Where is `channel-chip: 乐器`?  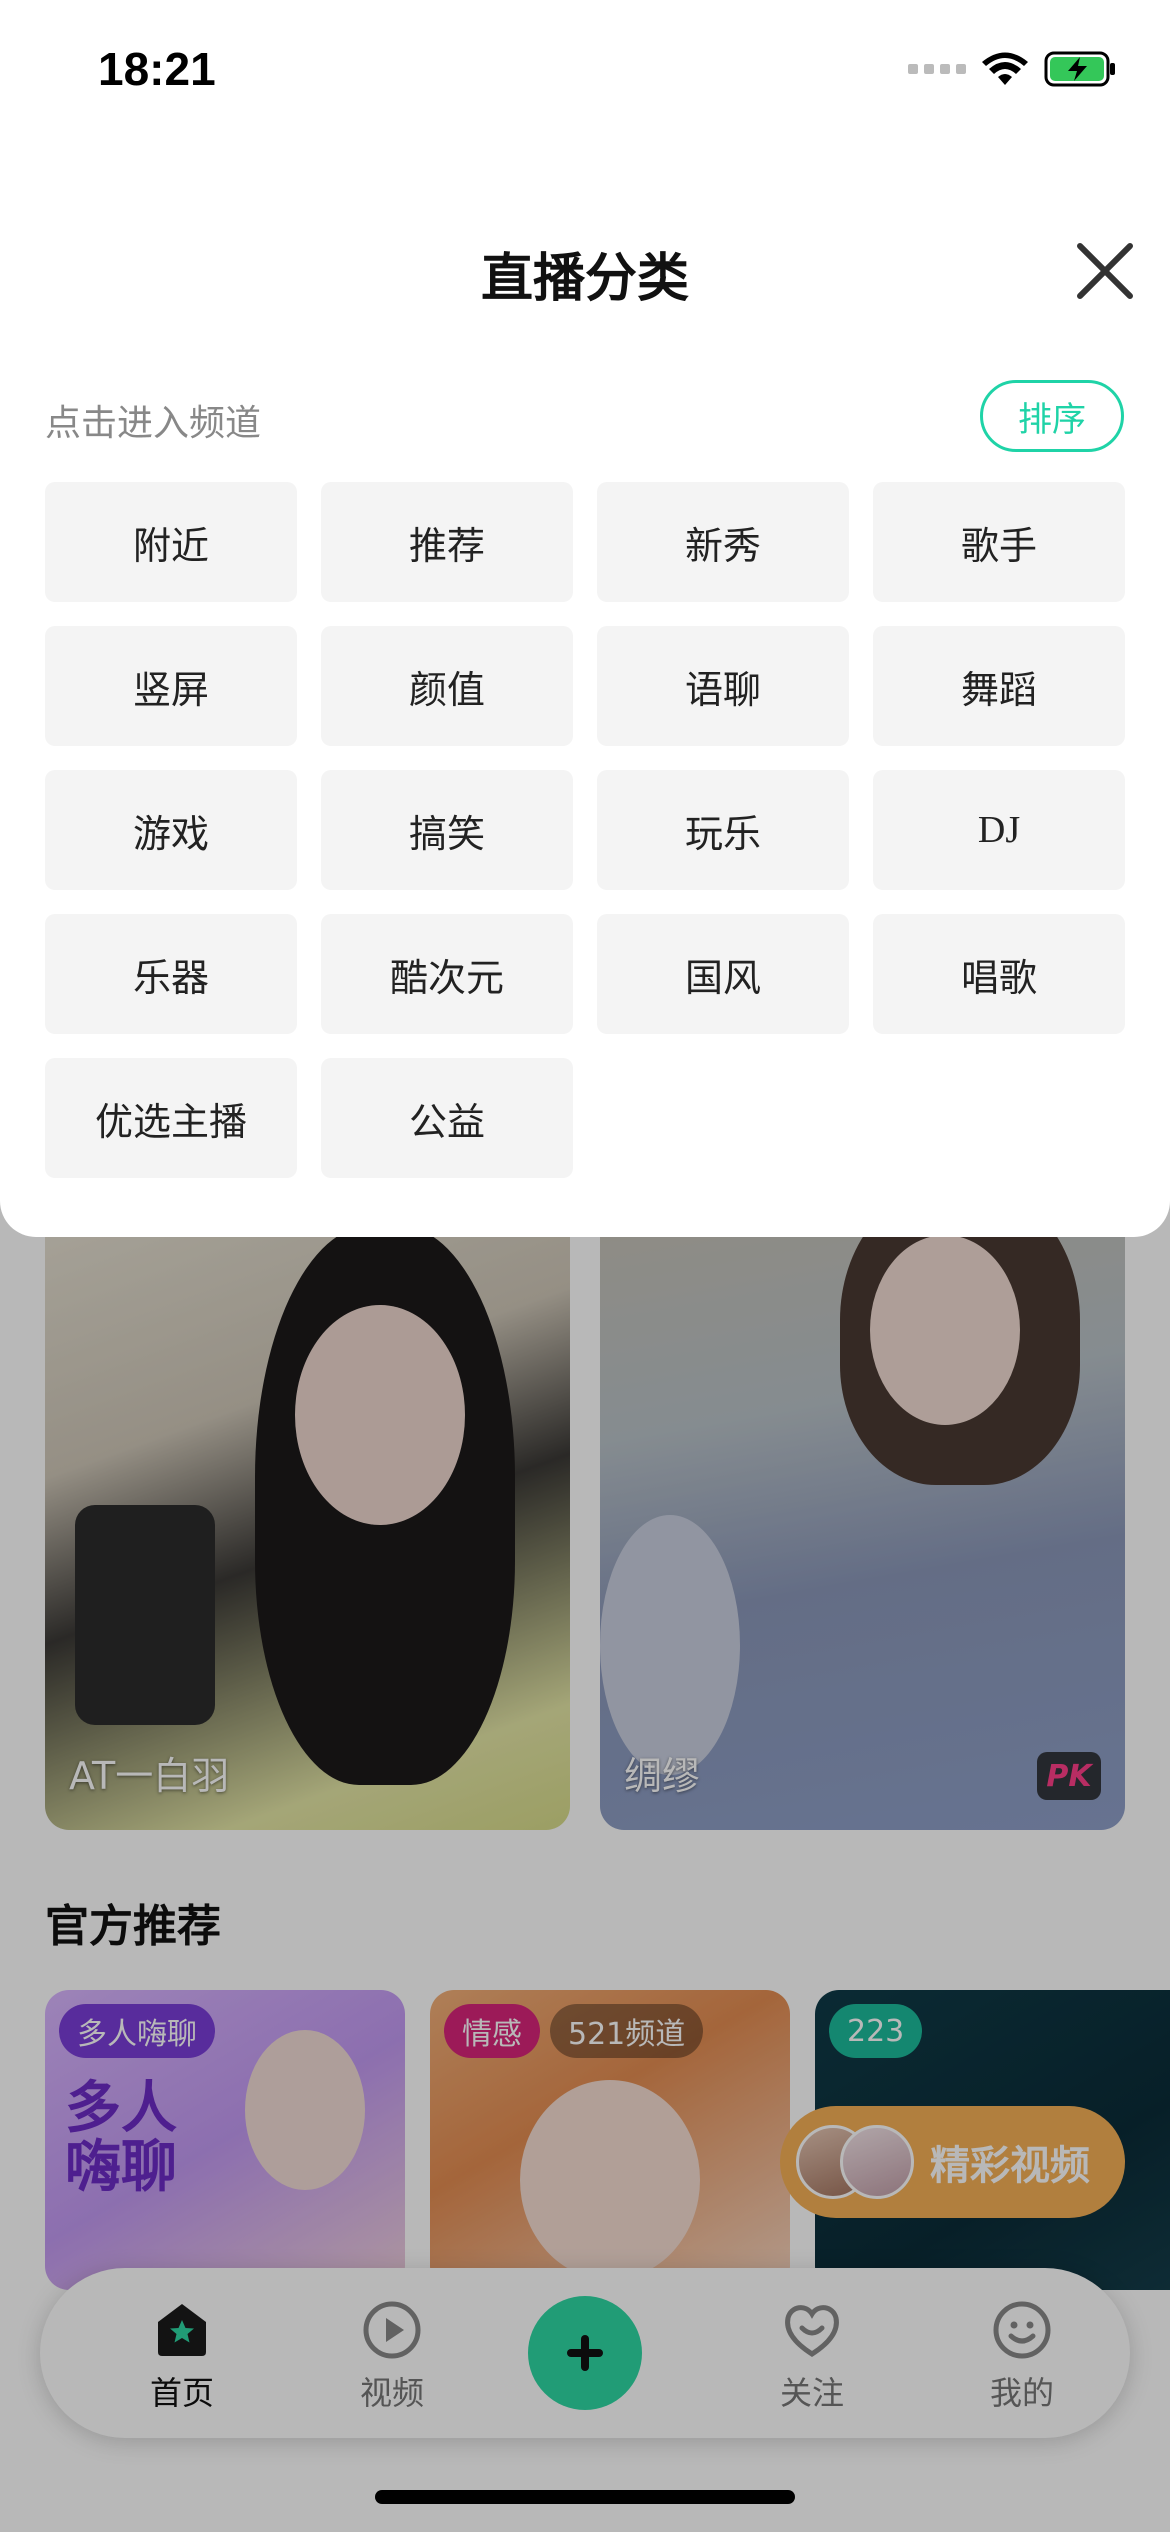
channel-chip: 乐器 is located at coordinates (171, 974).